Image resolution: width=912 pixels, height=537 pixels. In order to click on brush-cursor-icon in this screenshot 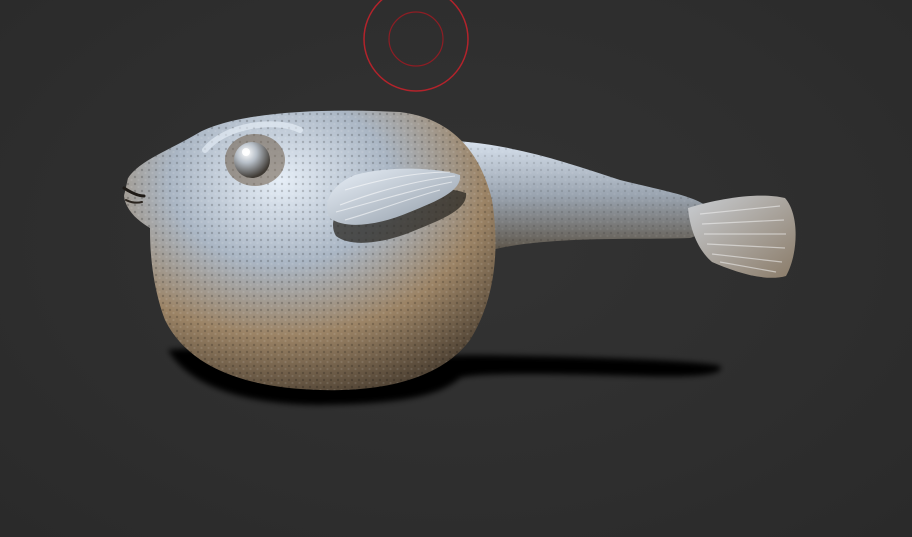, I will do `click(416, 46)`.